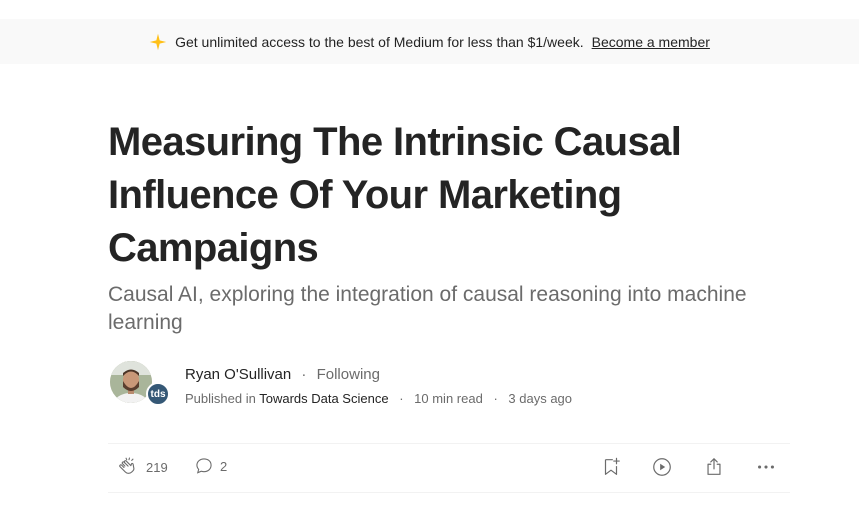 Image resolution: width=859 pixels, height=516 pixels. I want to click on more-options-button, so click(766, 467).